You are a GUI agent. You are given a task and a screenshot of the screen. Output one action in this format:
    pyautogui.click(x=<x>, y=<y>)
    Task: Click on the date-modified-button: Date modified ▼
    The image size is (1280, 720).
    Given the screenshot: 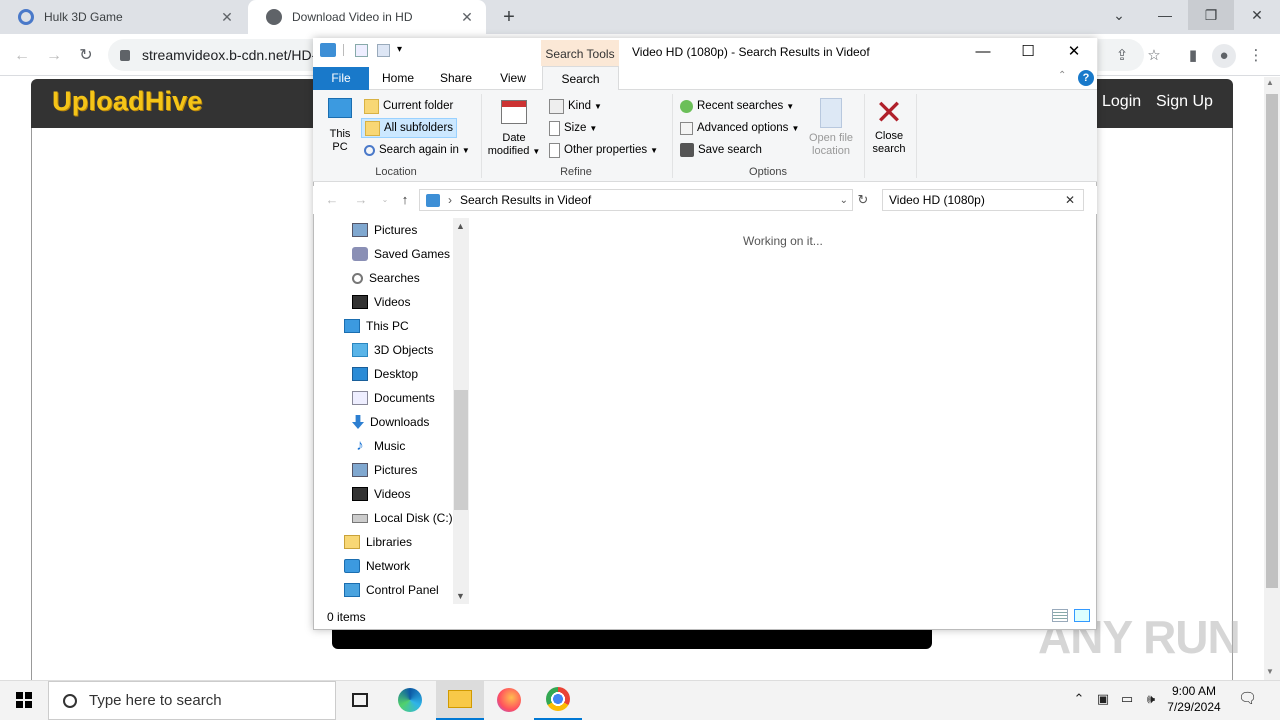 What is the action you would take?
    pyautogui.click(x=514, y=129)
    